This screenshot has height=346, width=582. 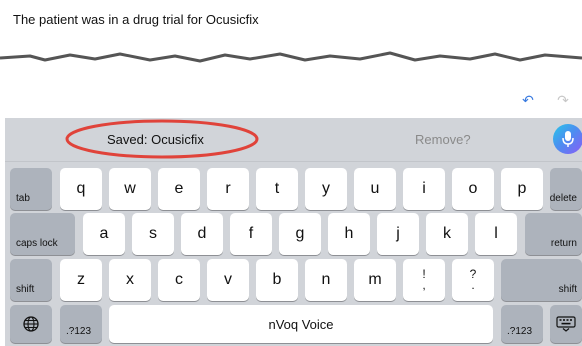 What do you see at coordinates (162, 139) in the screenshot?
I see `highlight-oval` at bounding box center [162, 139].